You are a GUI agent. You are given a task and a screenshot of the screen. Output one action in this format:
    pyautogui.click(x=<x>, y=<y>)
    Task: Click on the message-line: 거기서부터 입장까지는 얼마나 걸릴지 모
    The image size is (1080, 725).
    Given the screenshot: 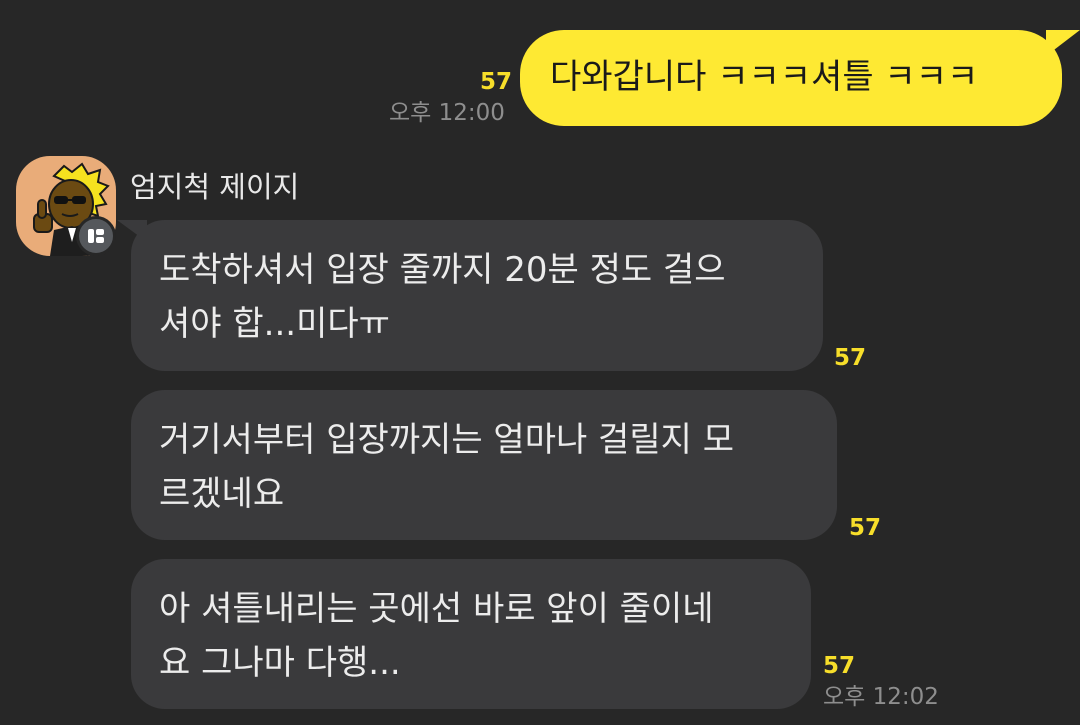 What is the action you would take?
    pyautogui.click(x=446, y=440)
    